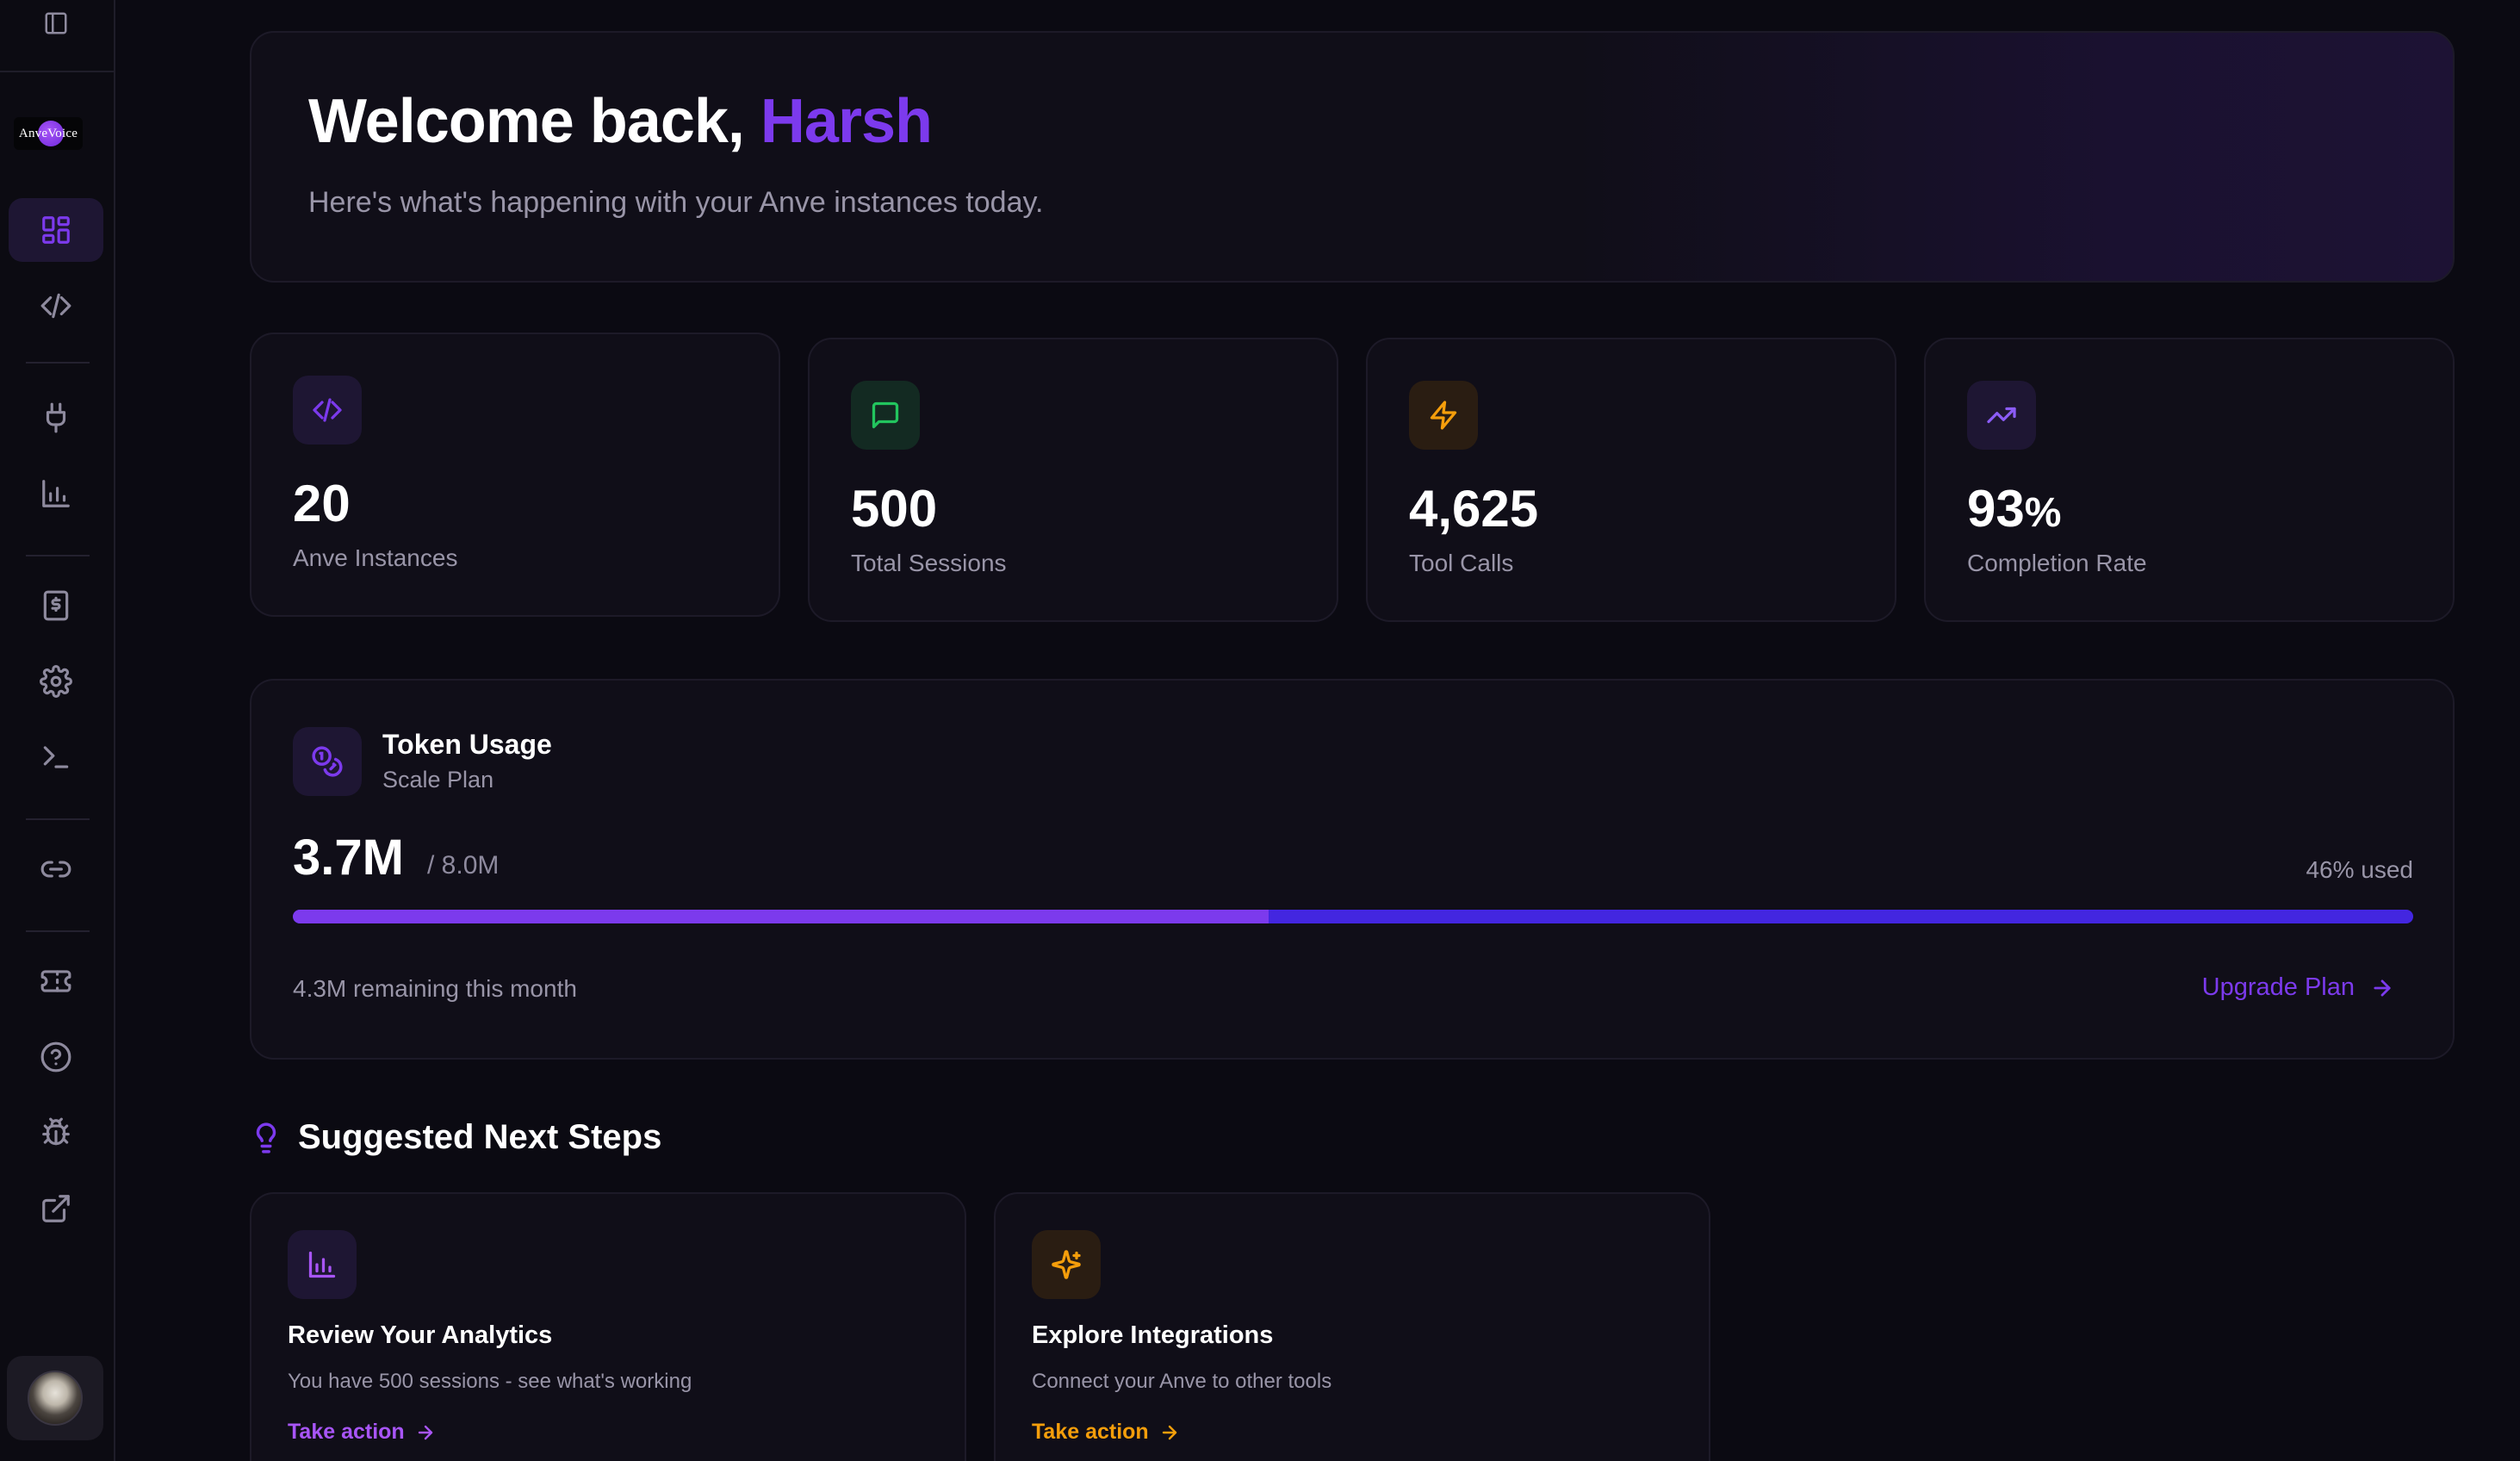 This screenshot has height=1461, width=2520. I want to click on sidebar-item-tickets, so click(56, 981).